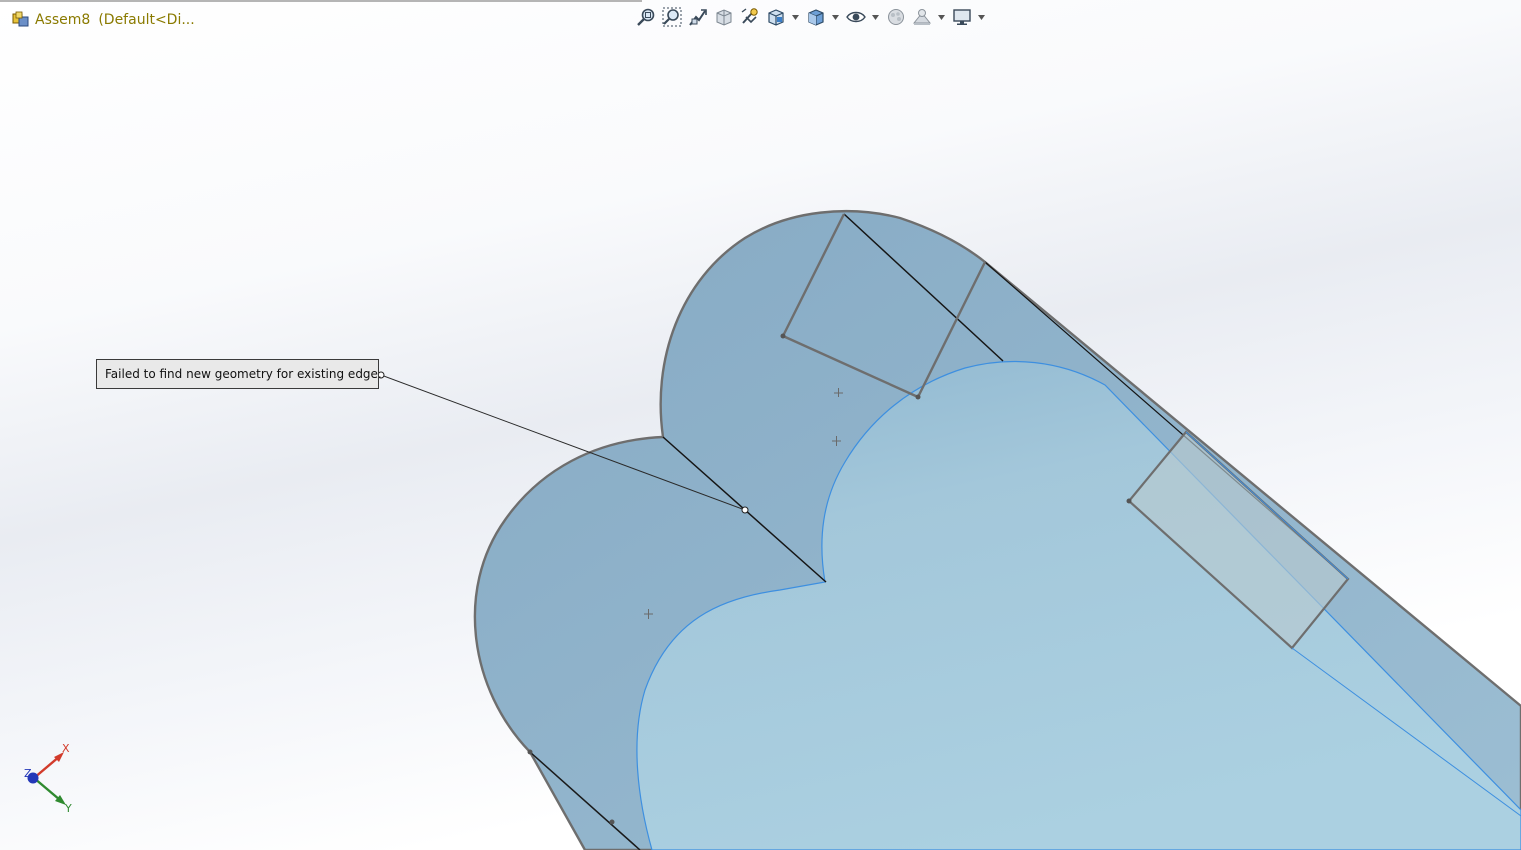 The width and height of the screenshot is (1521, 850). I want to click on hide-show-items-icon, so click(856, 17).